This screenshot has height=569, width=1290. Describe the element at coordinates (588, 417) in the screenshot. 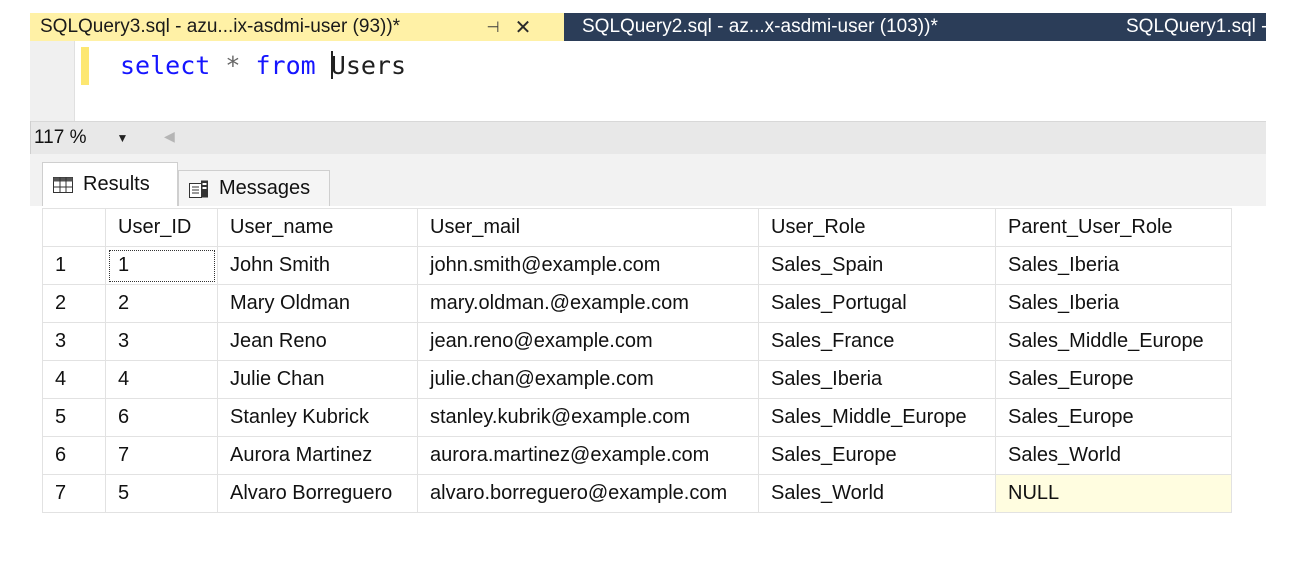

I see `table-cell: stanley.kubrik@example.com` at that location.